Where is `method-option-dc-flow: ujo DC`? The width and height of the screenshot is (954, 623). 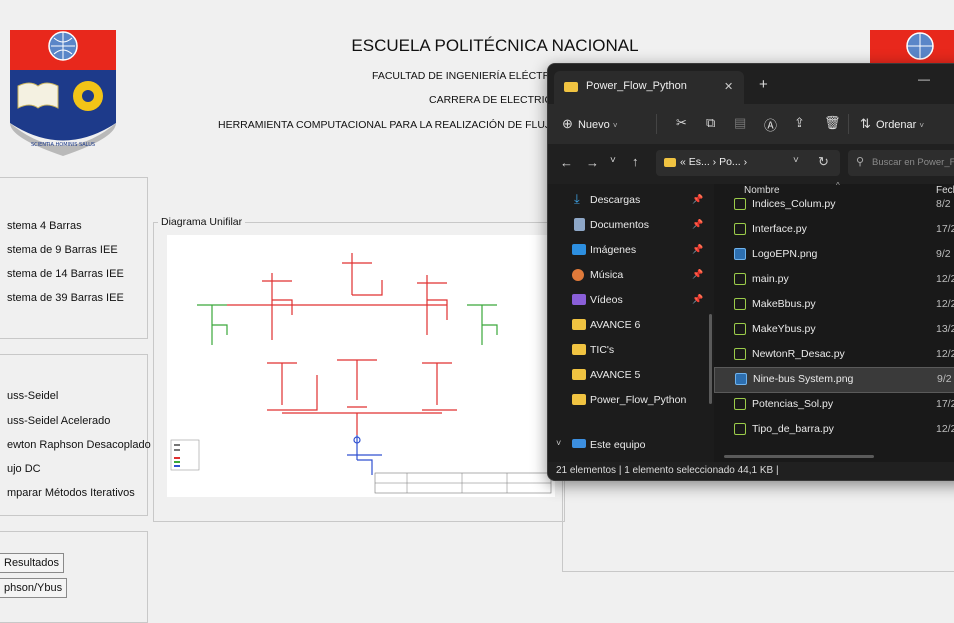 method-option-dc-flow: ujo DC is located at coordinates (24, 469).